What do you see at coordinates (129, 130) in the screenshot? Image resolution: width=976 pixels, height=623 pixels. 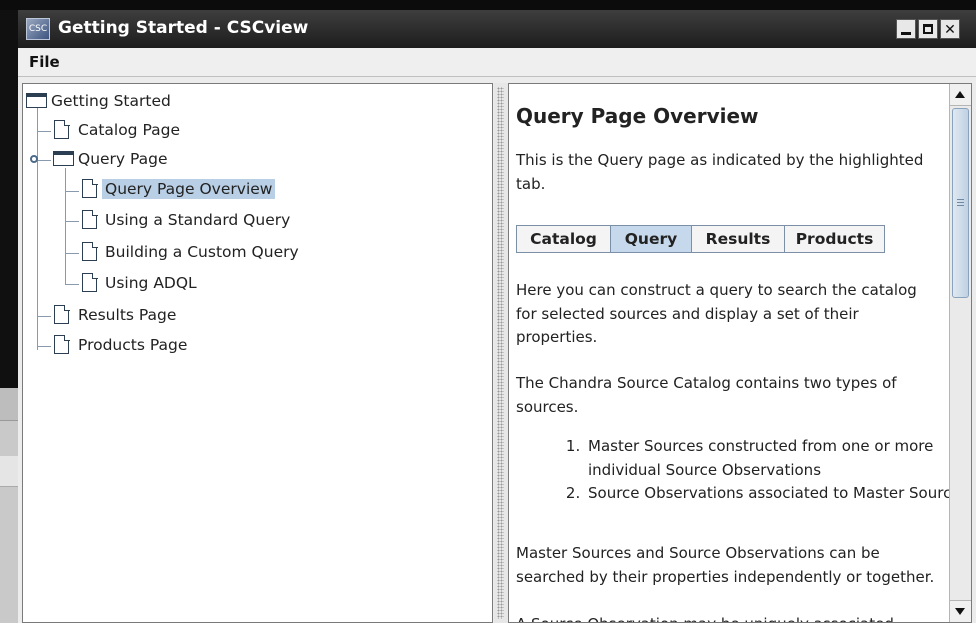 I see `tree-node-label: Catalog Page` at bounding box center [129, 130].